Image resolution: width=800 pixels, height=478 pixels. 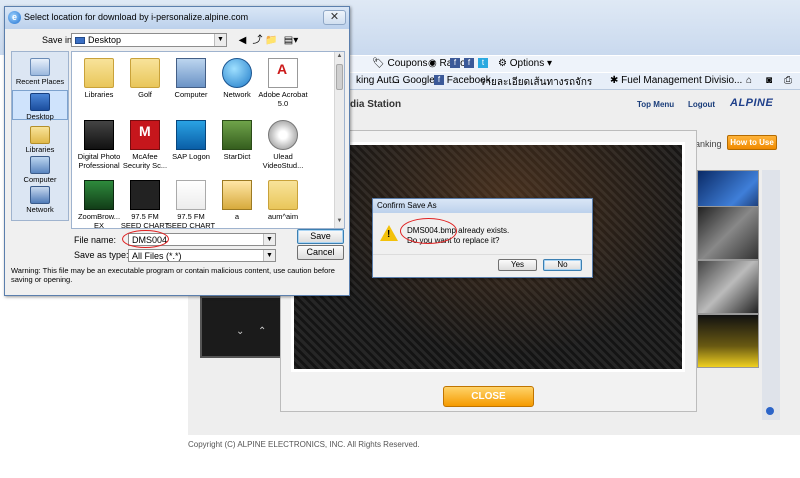 I want to click on user-folder-icon, so click(x=145, y=73).